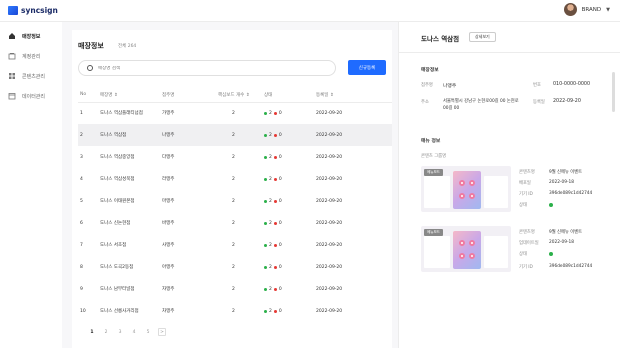 This screenshot has width=620, height=348. Describe the element at coordinates (119, 311) in the screenshot. I see `cell-store: 도나스 선릉사거리점` at that location.